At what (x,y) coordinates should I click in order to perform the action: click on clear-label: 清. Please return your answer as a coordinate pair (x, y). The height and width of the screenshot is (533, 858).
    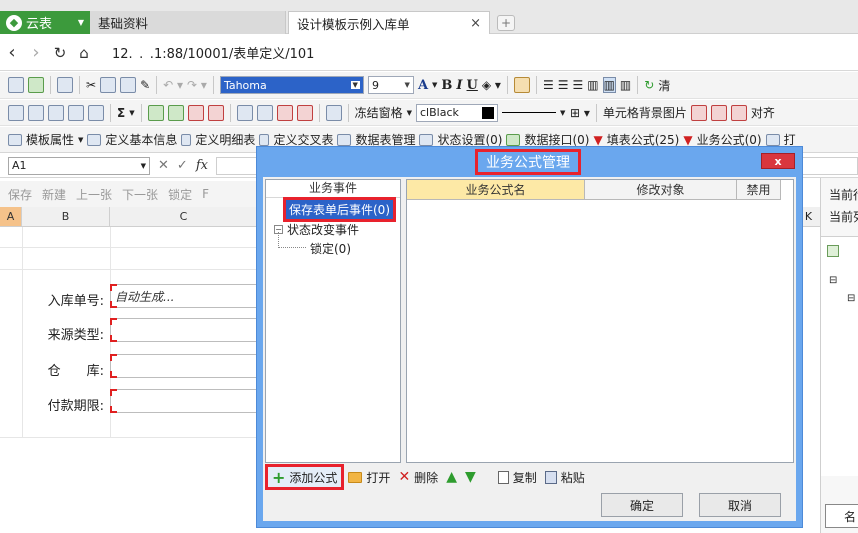
    Looking at the image, I should click on (664, 85).